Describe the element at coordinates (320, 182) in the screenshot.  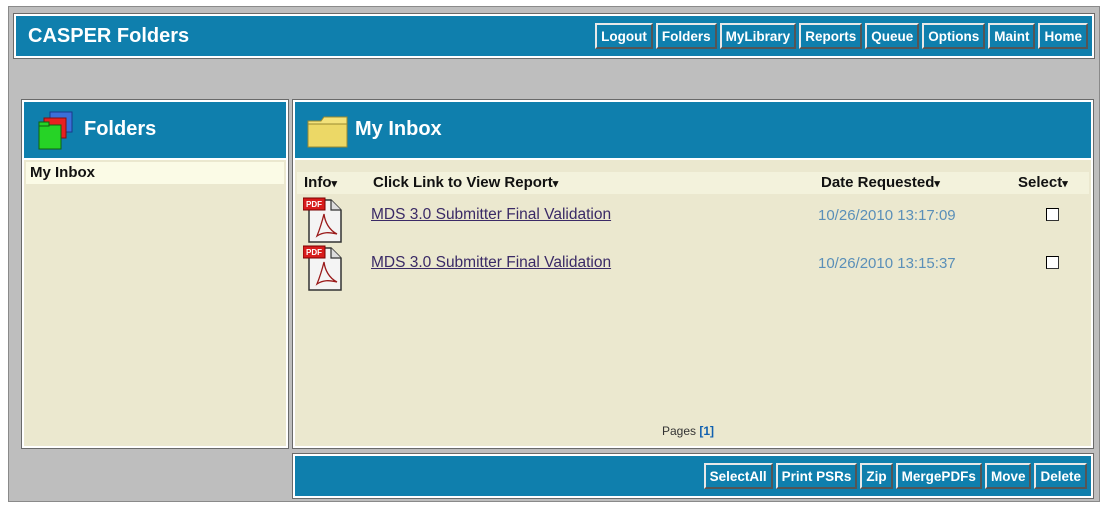
I see `column-header-info: Info▾` at that location.